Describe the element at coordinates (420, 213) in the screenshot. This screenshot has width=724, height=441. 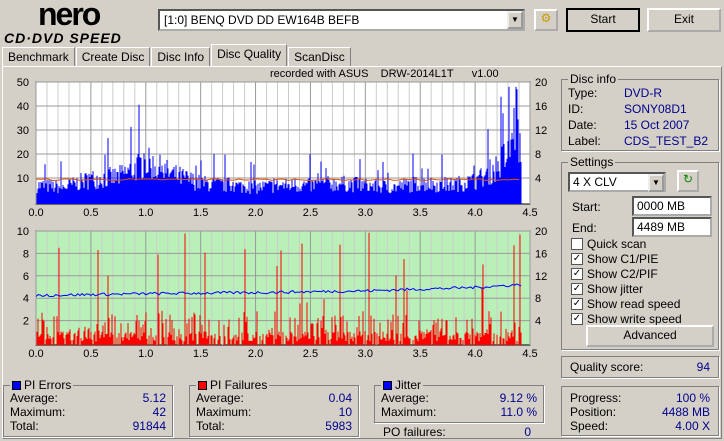
I see `x-tick-label: 3.5` at that location.